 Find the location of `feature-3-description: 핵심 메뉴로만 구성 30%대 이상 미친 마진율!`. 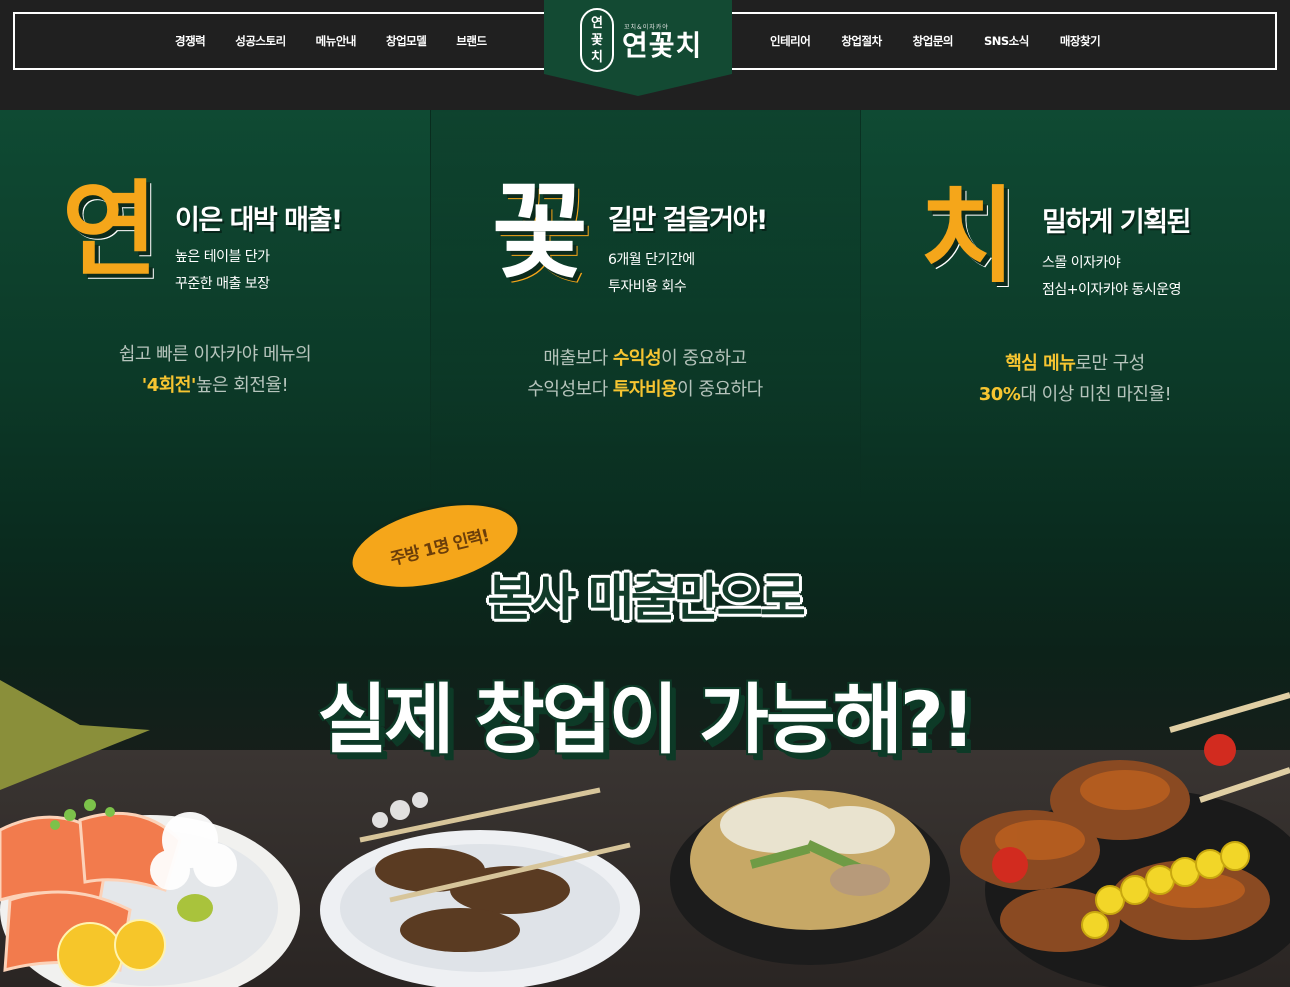

feature-3-description: 핵심 메뉴로만 구성 30%대 이상 미친 마진율! is located at coordinates (1075, 379).